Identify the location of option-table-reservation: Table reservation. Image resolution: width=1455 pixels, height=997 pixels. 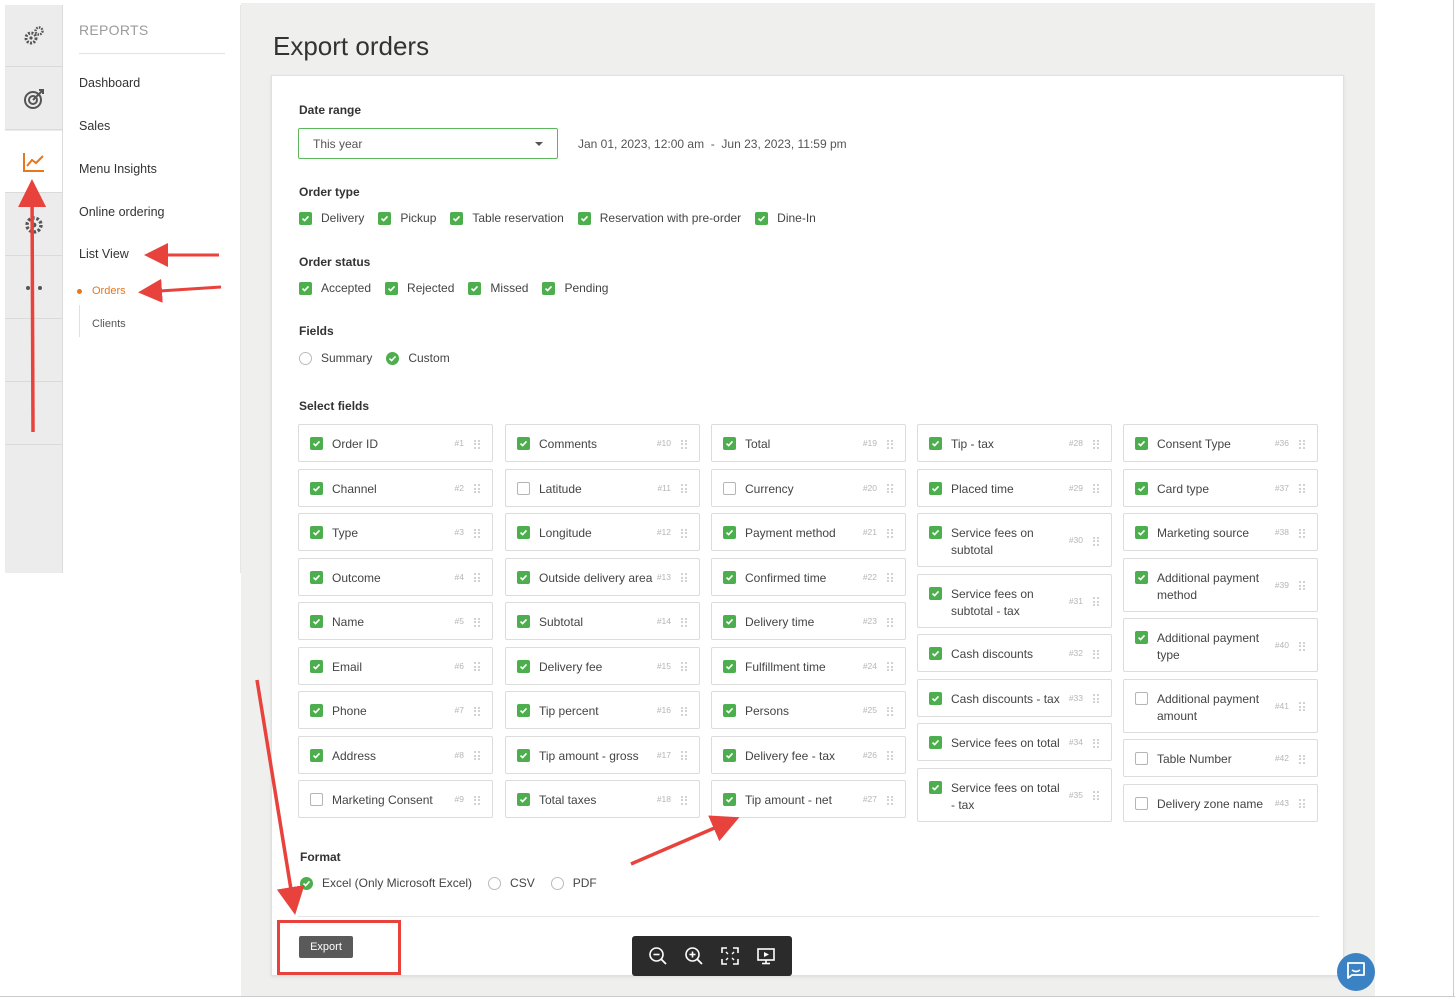
(507, 218).